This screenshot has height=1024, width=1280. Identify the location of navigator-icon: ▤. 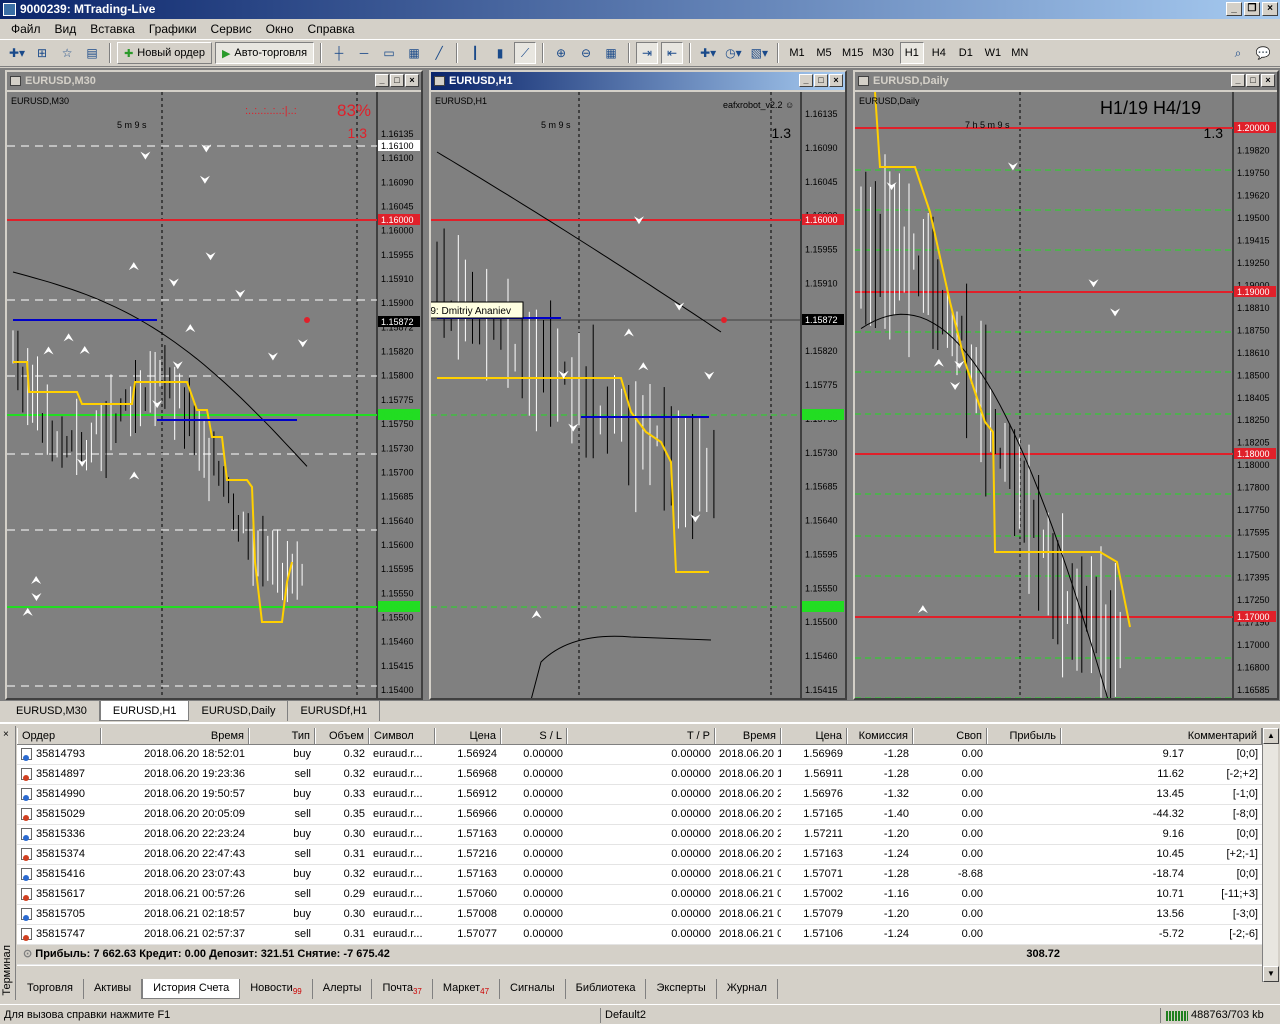
(92, 53).